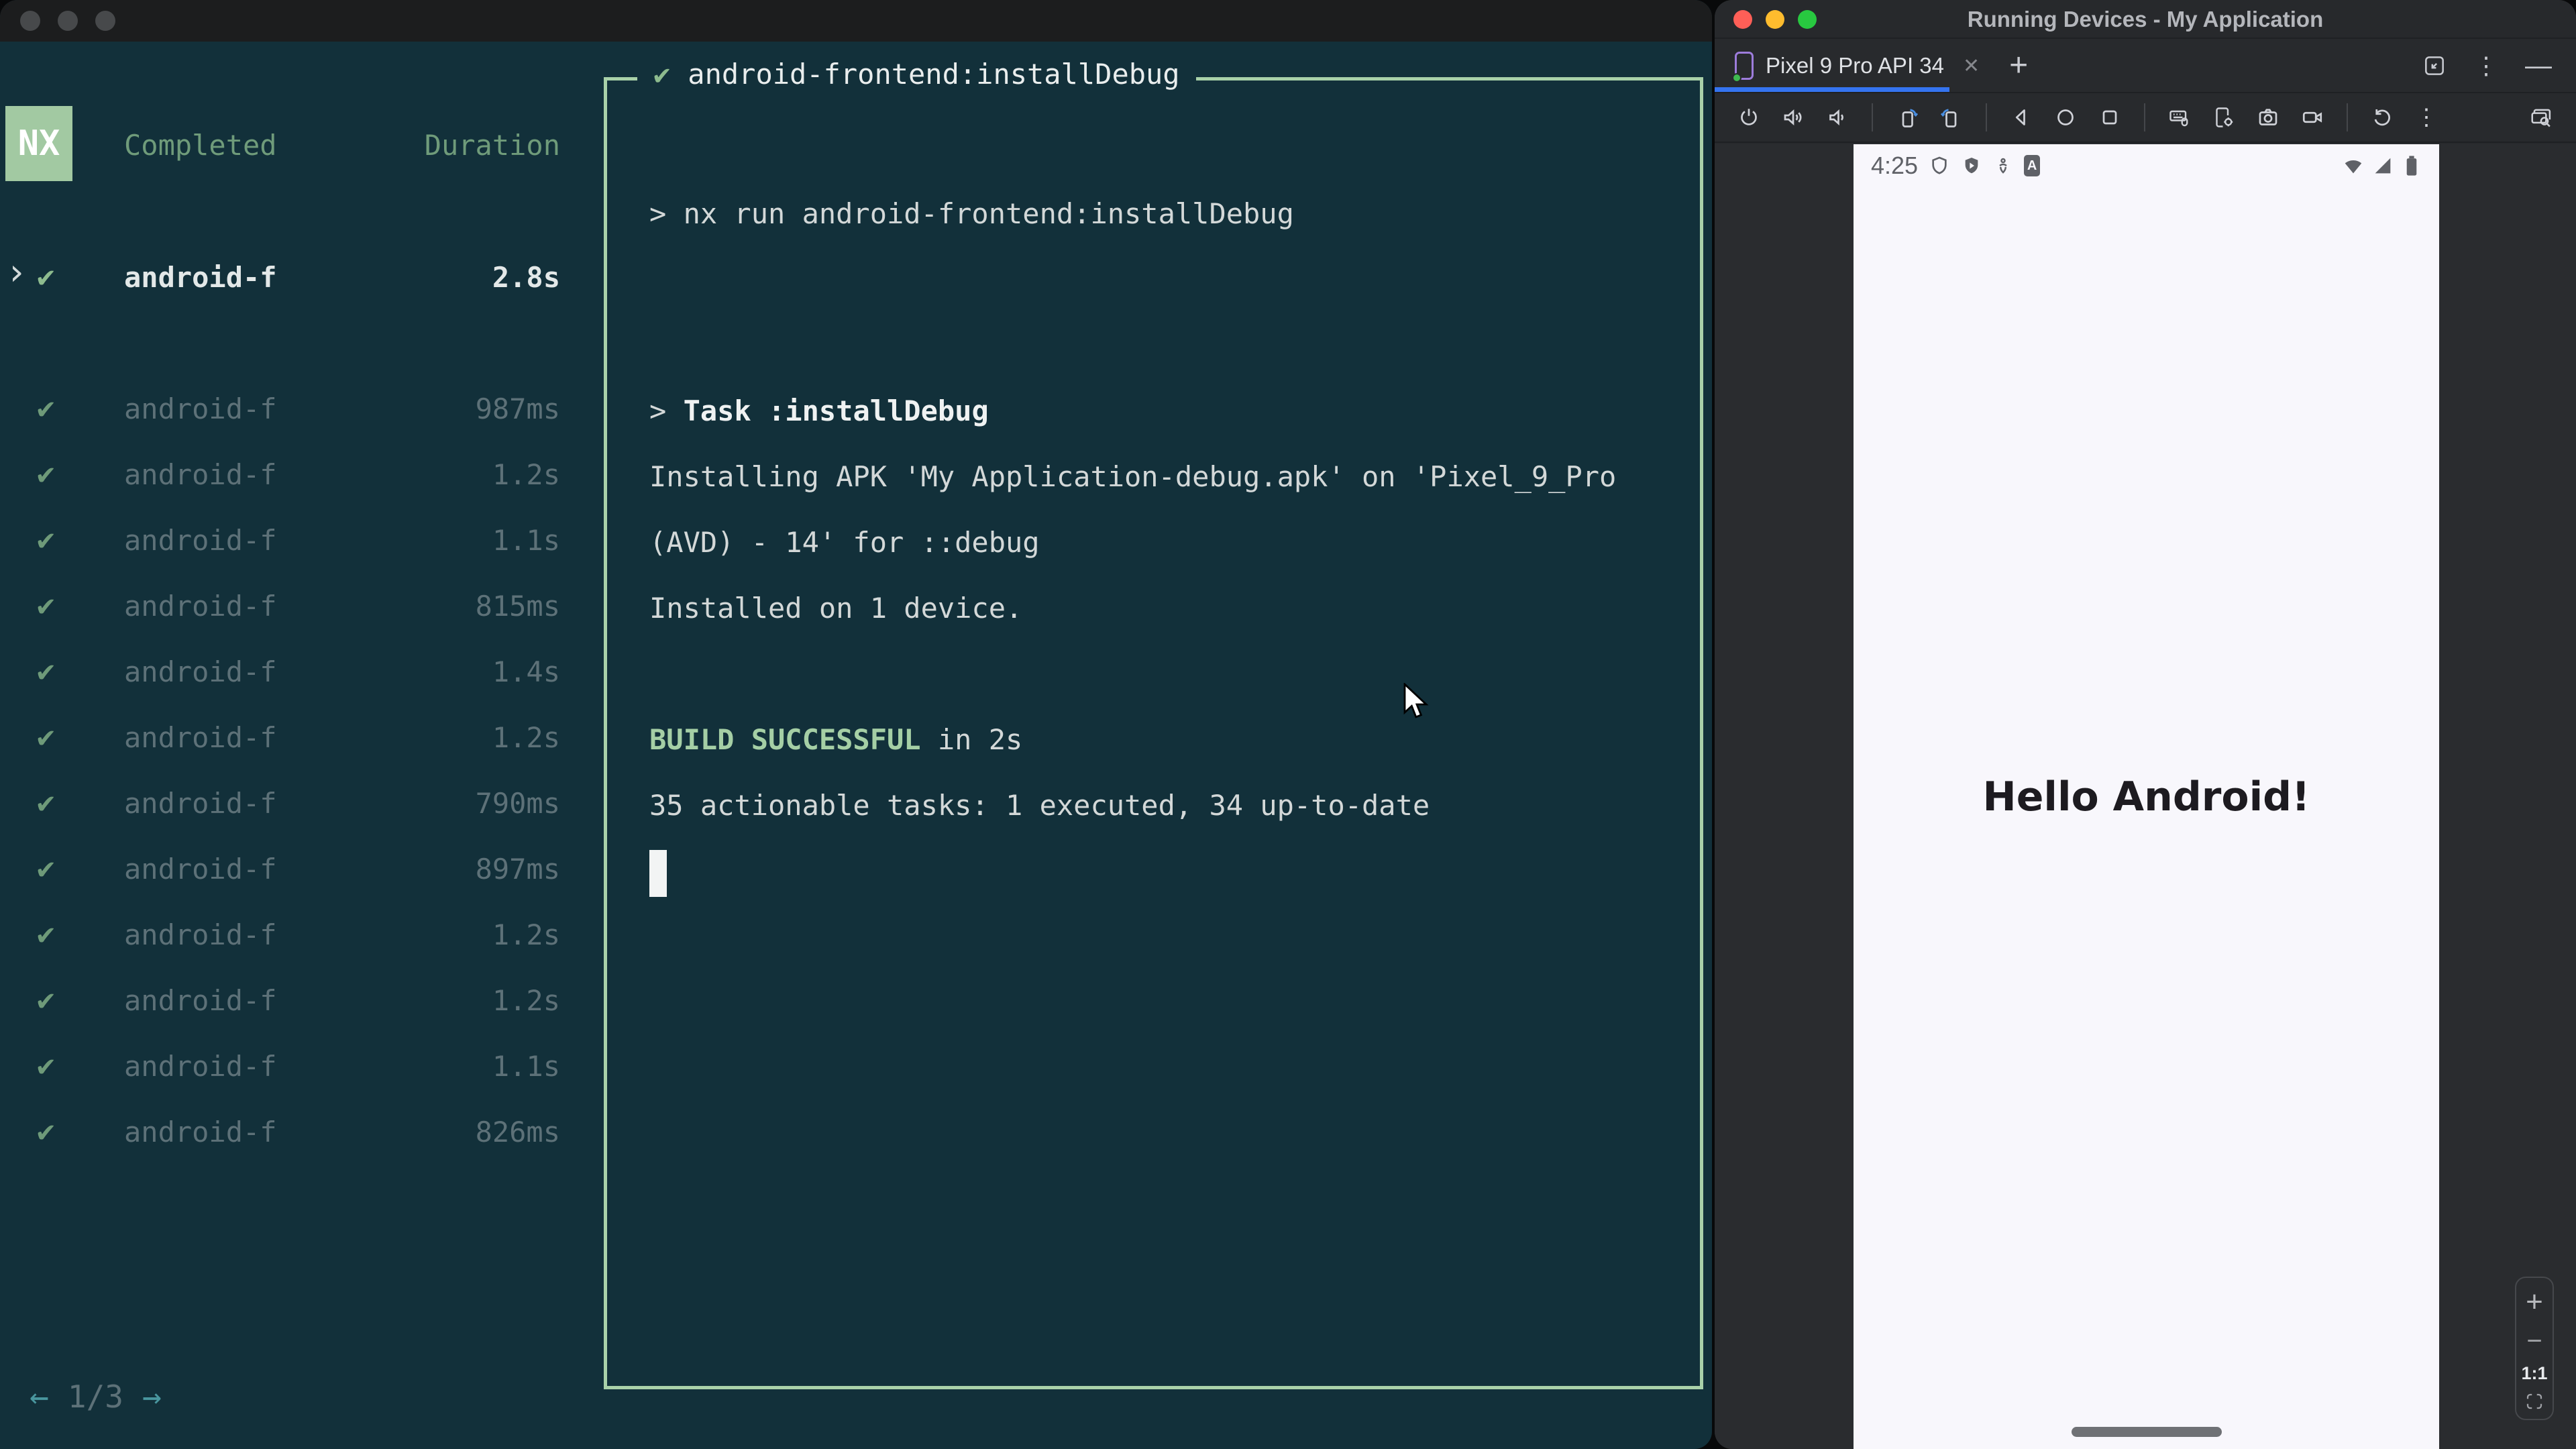  I want to click on nx-logo: NX, so click(38, 143).